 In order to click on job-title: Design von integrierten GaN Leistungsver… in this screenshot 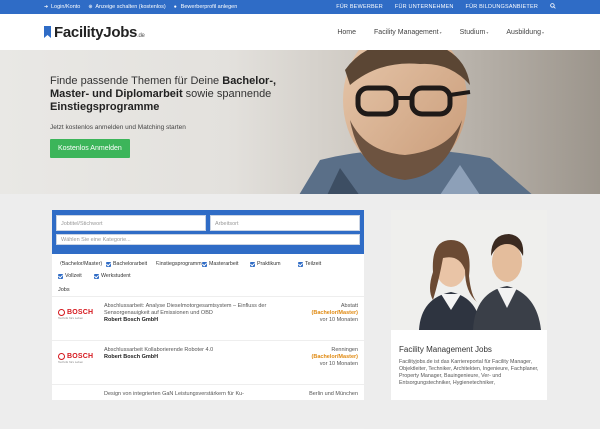, I will do `click(196, 394)`.